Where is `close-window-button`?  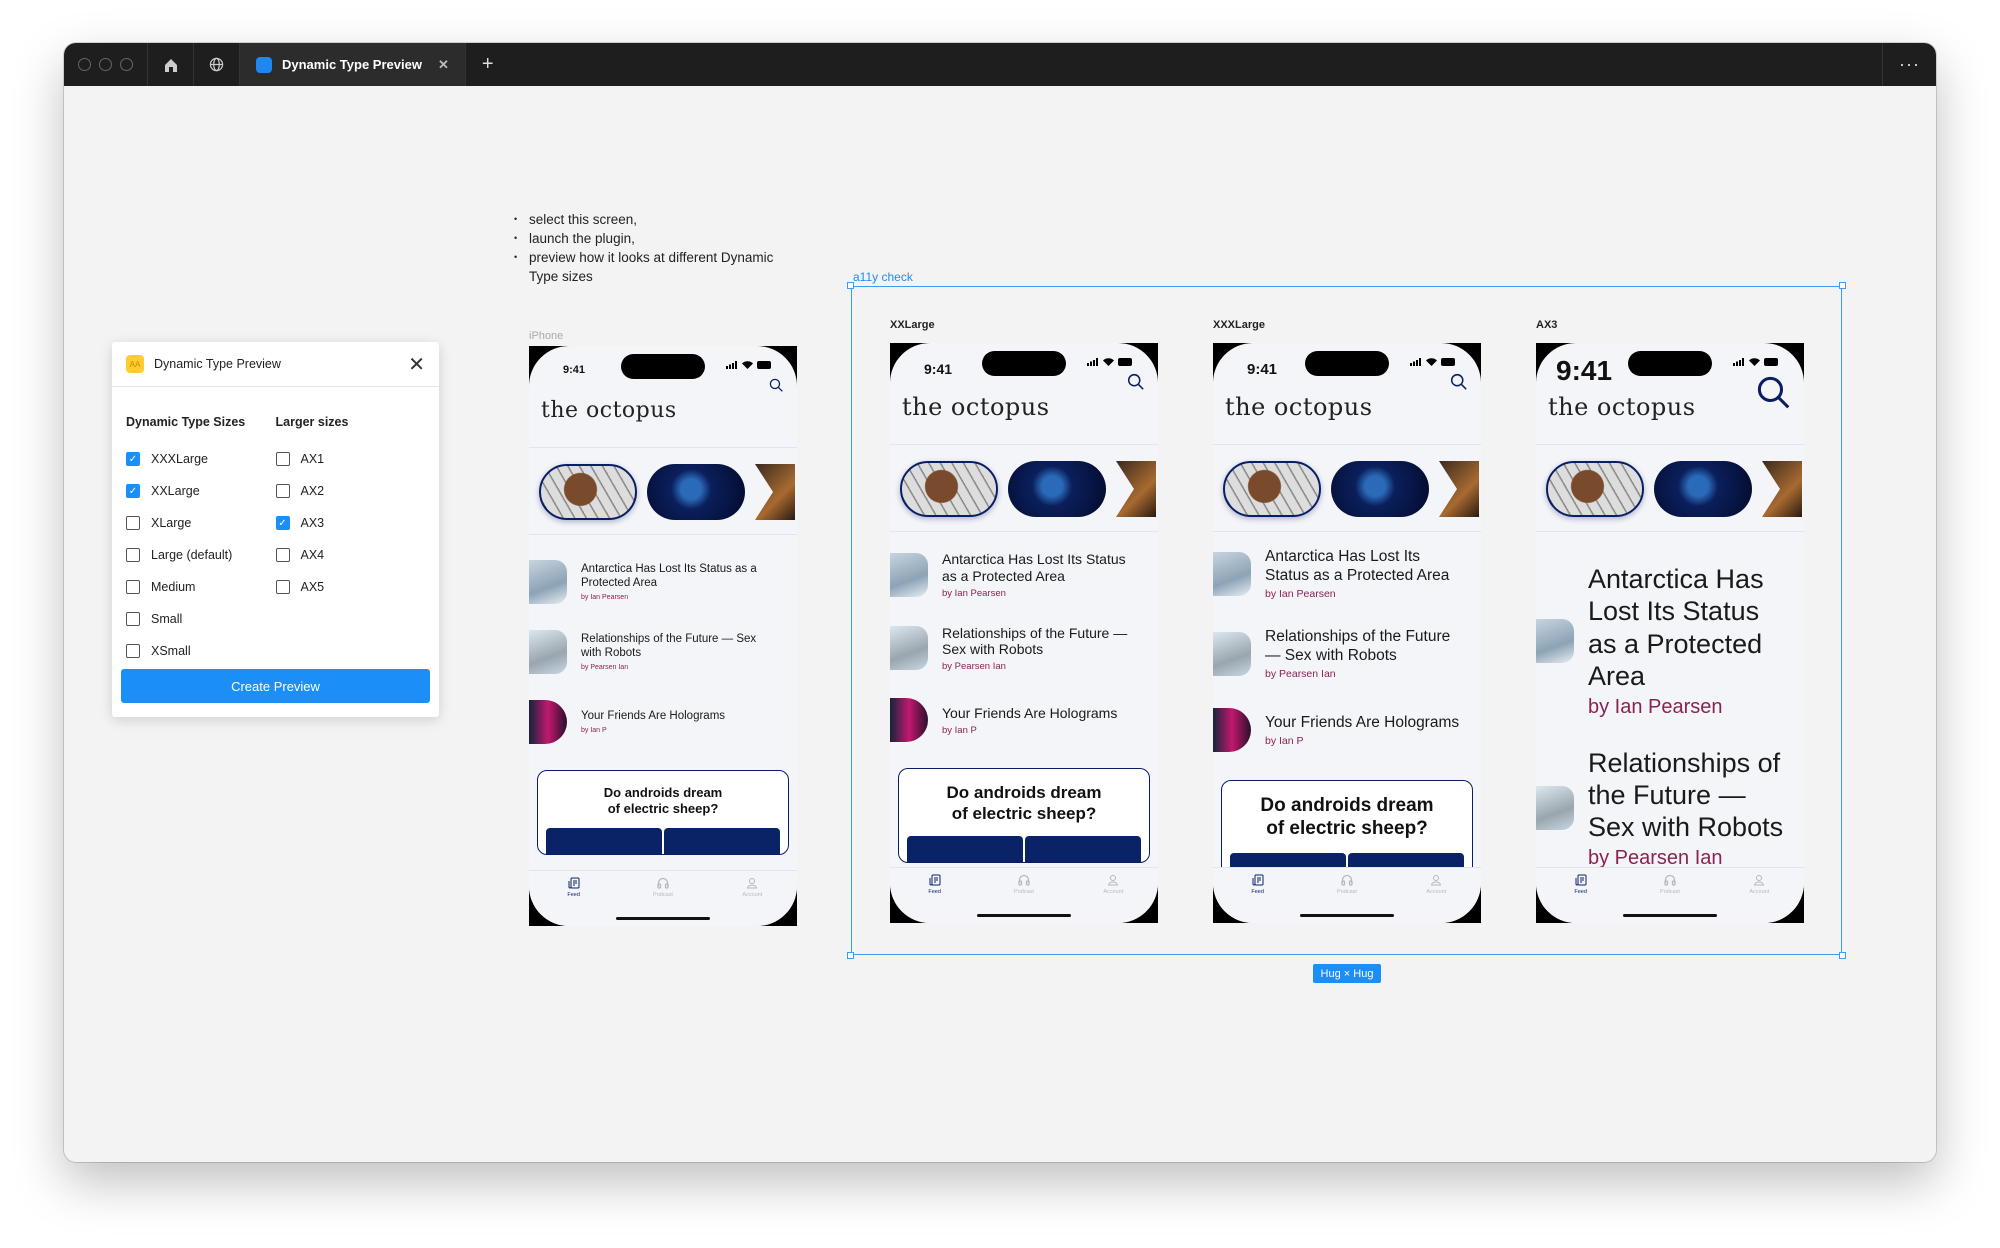
close-window-button is located at coordinates (84, 64).